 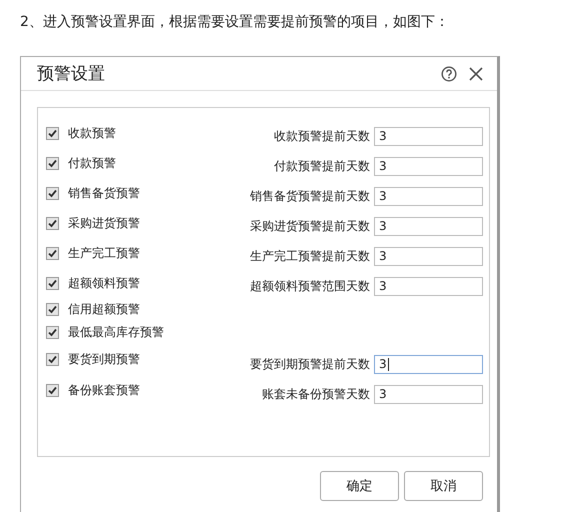 What do you see at coordinates (71, 74) in the screenshot?
I see `dialog-title: 预警设置` at bounding box center [71, 74].